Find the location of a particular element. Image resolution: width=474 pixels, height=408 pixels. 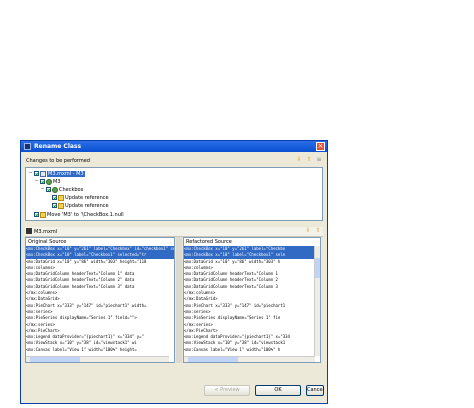

original-source-title: Original Source is located at coordinates (47, 242).